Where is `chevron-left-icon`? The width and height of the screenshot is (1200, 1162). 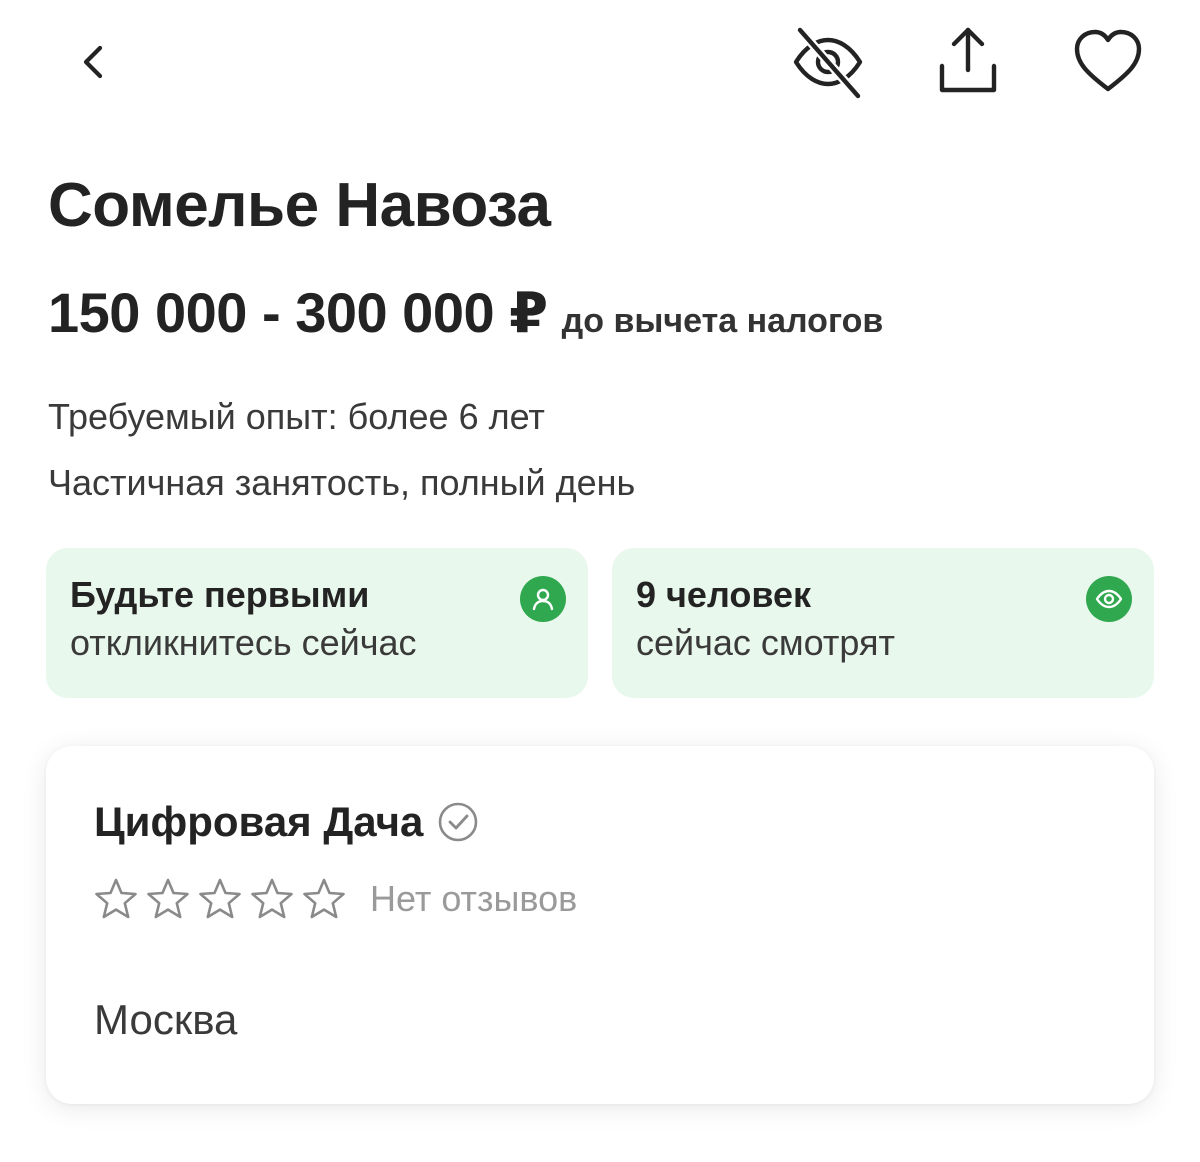
chevron-left-icon is located at coordinates (93, 62).